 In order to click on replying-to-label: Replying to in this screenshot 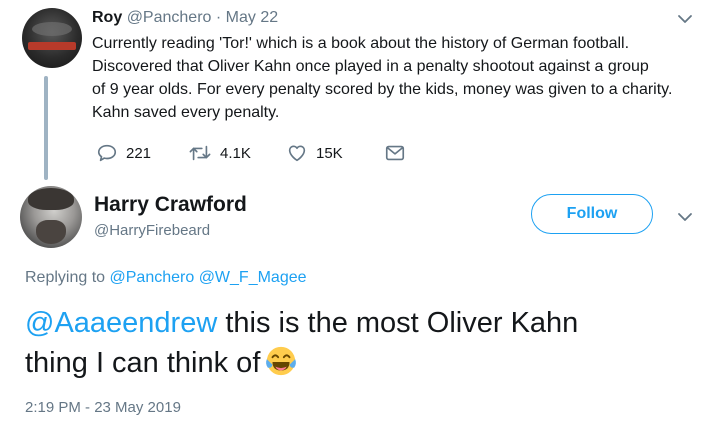, I will do `click(65, 277)`.